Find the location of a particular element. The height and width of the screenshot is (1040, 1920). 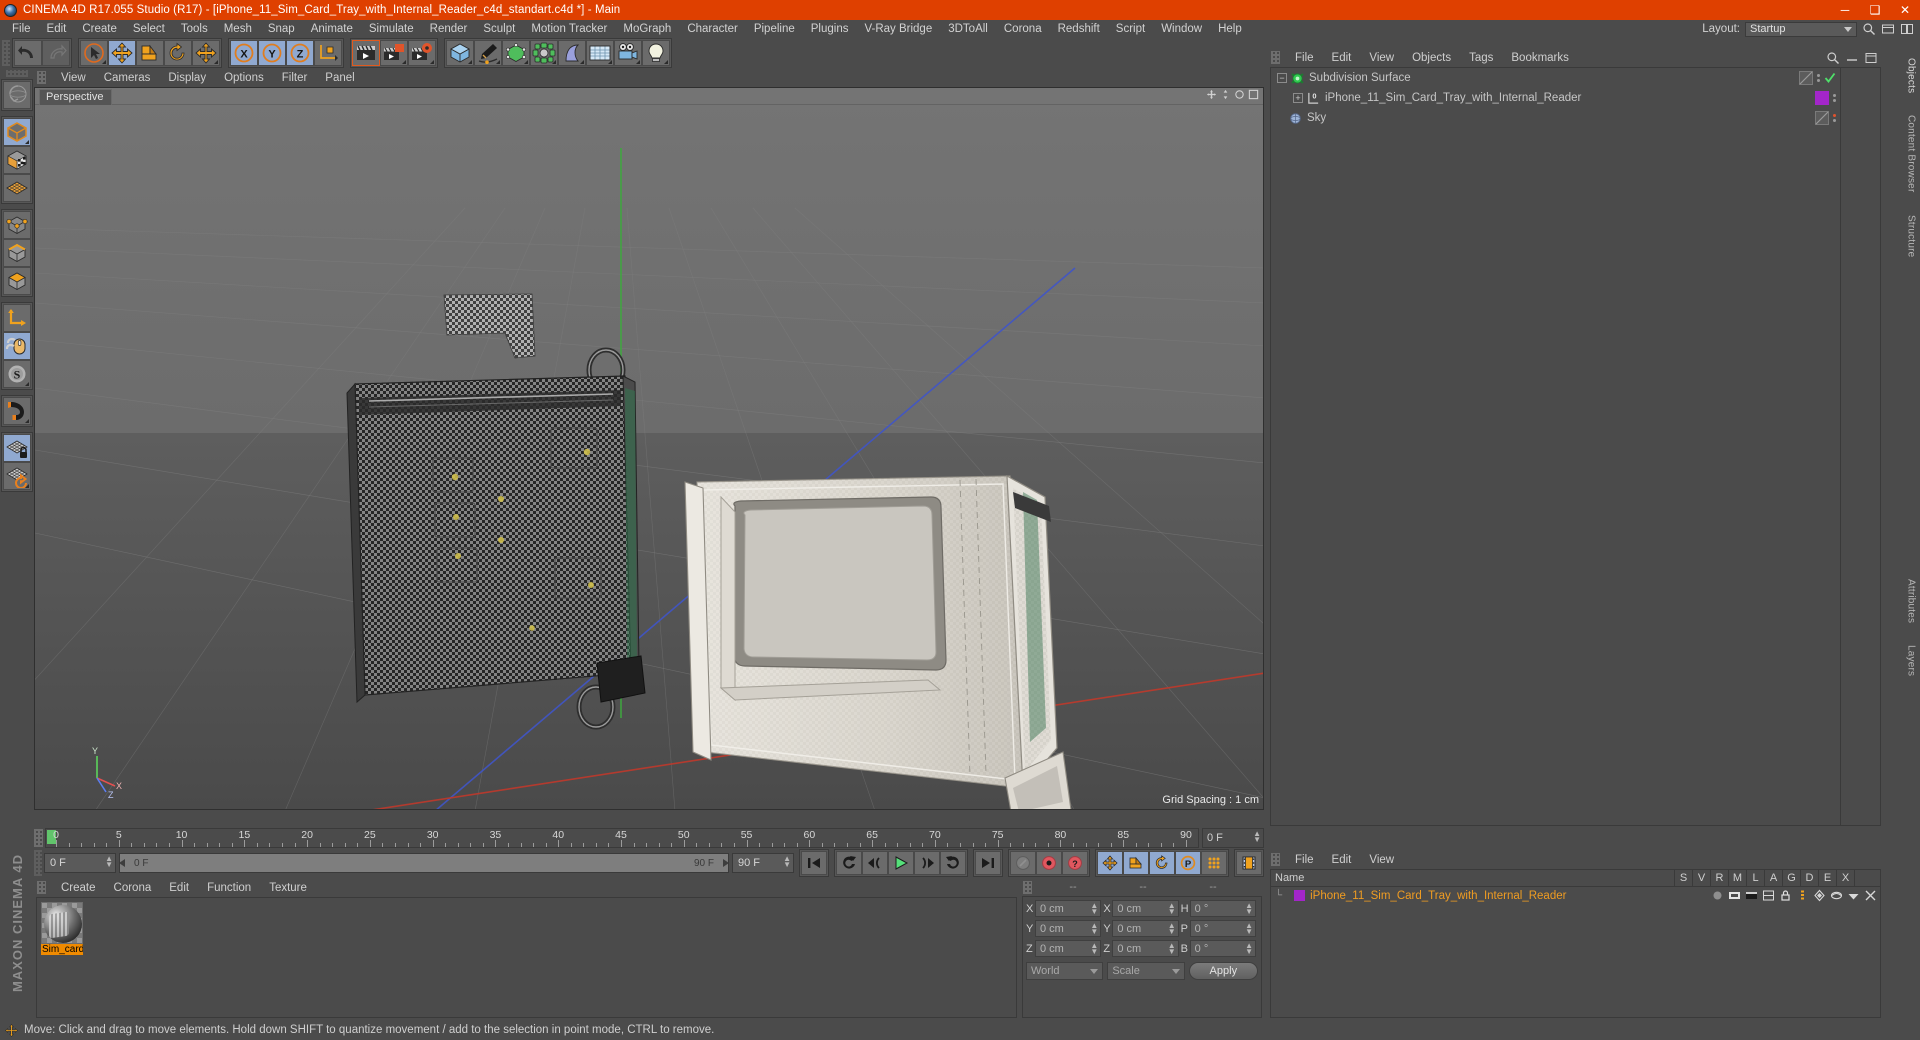

object-axis-button is located at coordinates (17, 318).